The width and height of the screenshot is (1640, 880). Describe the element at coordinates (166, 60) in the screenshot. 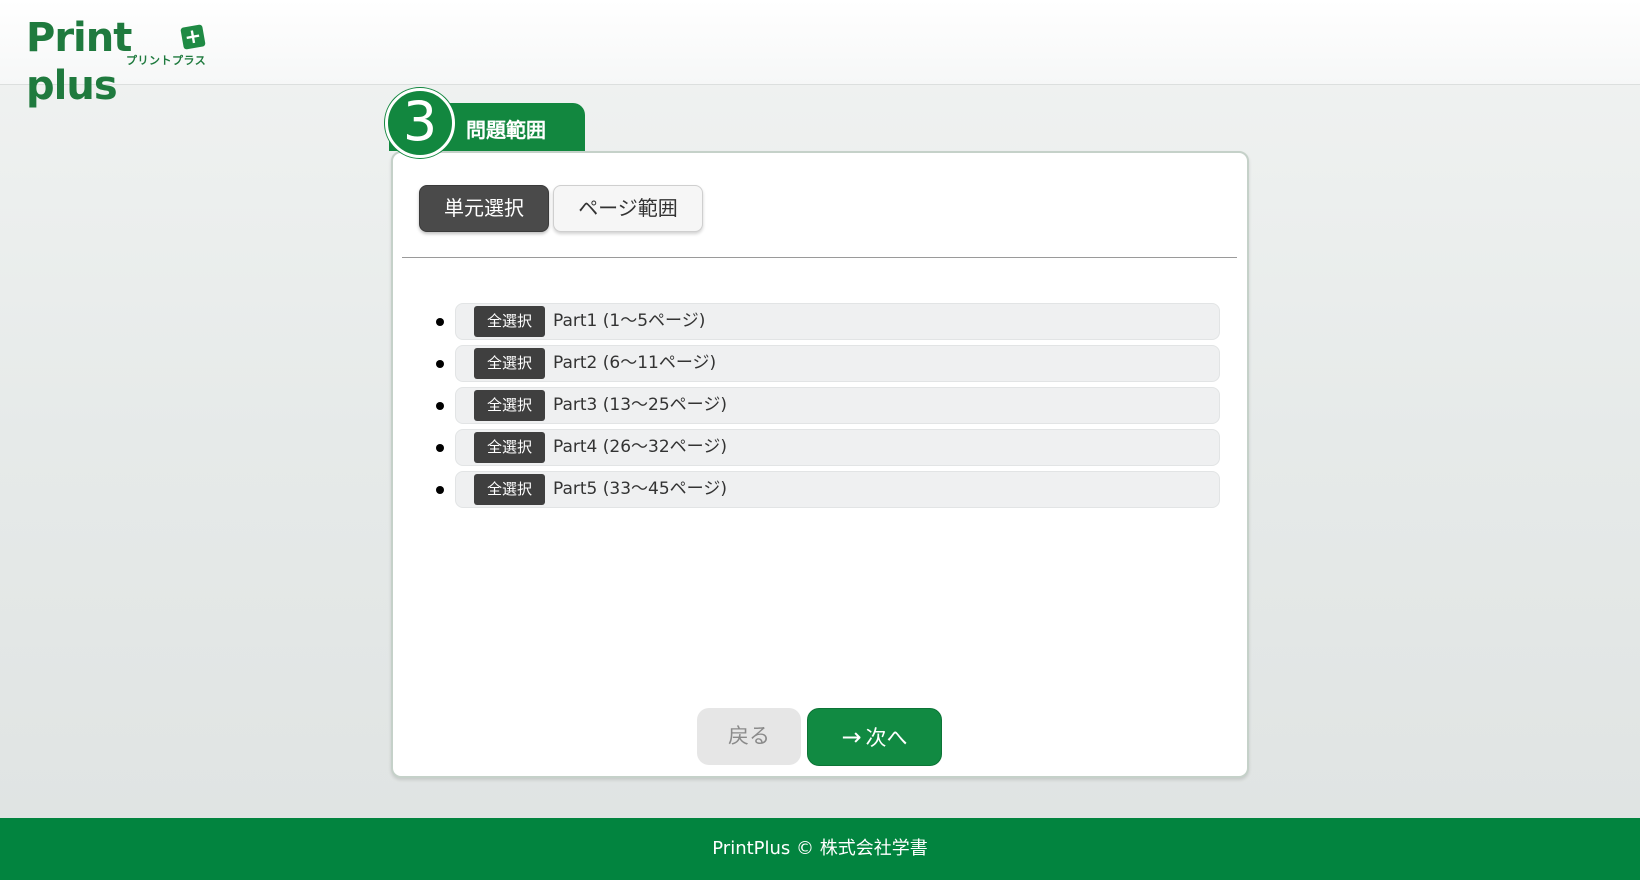

I see `logo-subtitle: プリントプラス` at that location.